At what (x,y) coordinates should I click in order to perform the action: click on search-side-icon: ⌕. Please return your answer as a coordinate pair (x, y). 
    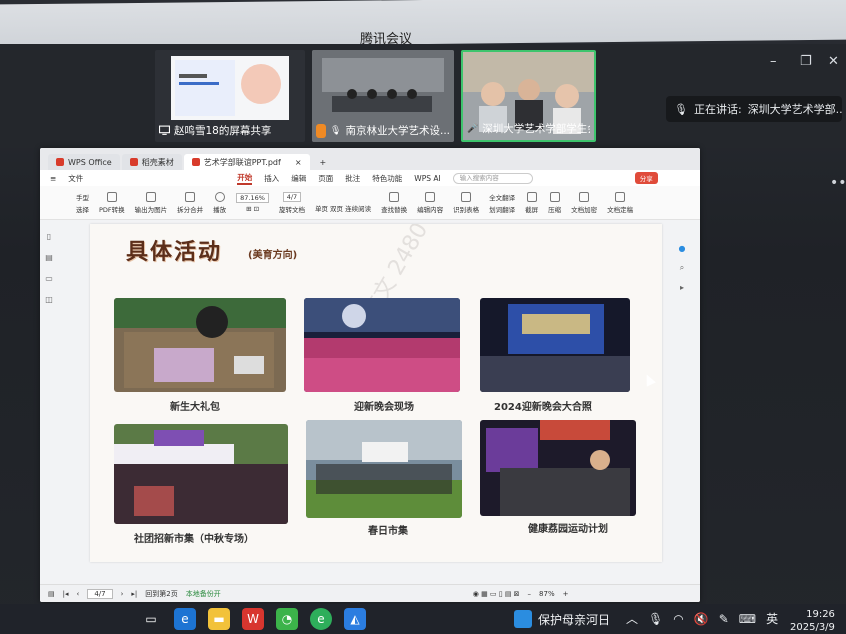
    Looking at the image, I should click on (682, 268).